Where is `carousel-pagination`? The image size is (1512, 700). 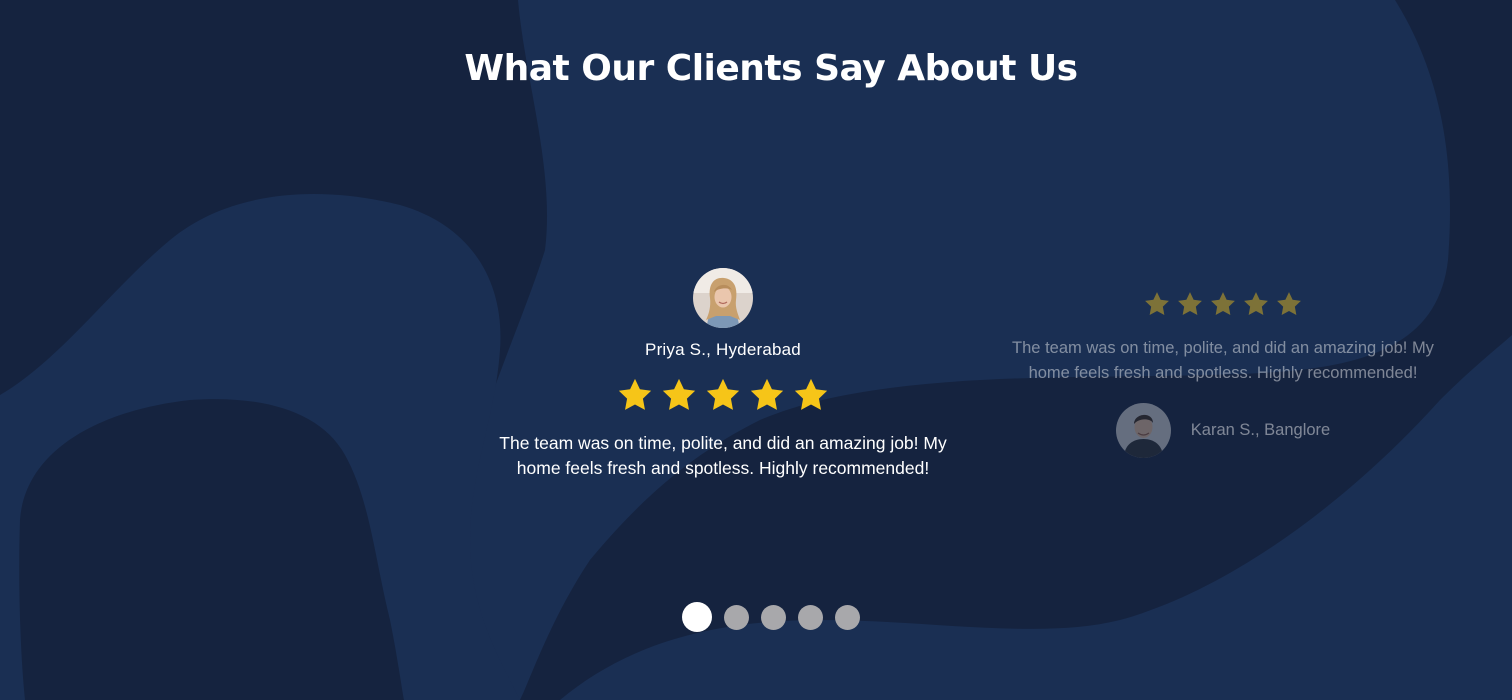
carousel-pagination is located at coordinates (756, 617).